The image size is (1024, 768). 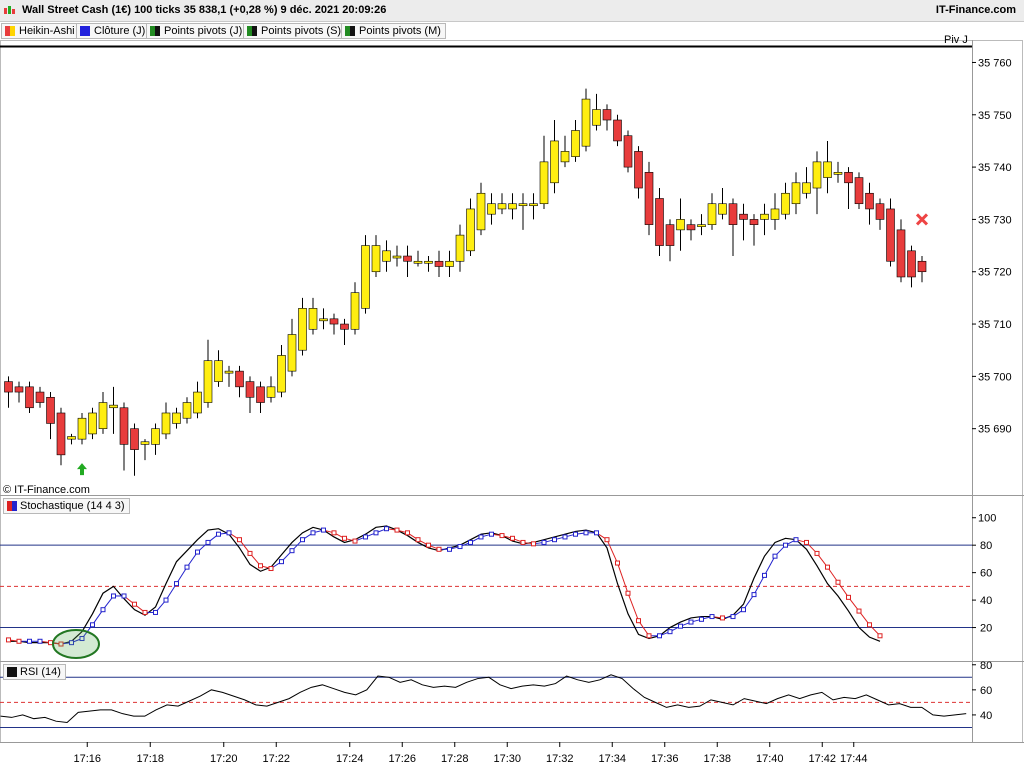 I want to click on rsi-tick-label: 40, so click(x=986, y=716).